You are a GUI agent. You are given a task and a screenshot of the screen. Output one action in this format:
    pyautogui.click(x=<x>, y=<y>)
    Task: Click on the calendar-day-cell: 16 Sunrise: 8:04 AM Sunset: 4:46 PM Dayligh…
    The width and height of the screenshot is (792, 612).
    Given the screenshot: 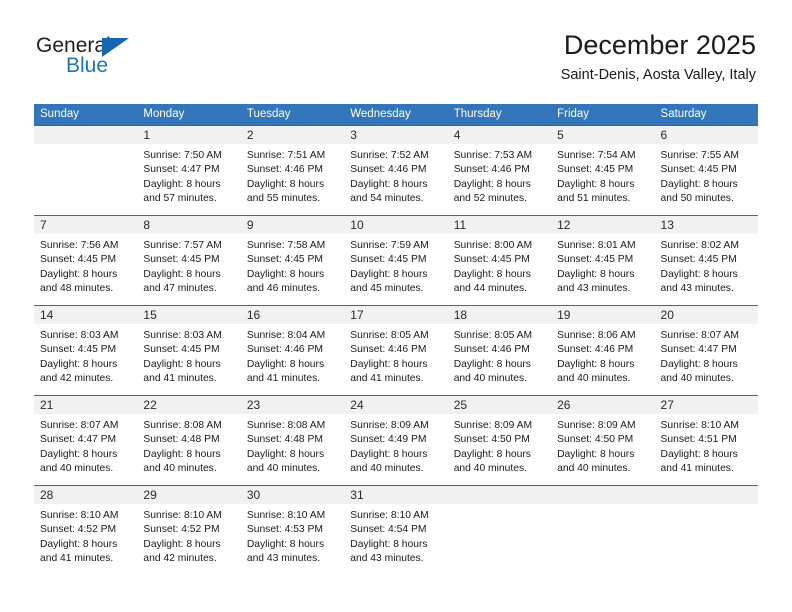 What is the action you would take?
    pyautogui.click(x=292, y=350)
    